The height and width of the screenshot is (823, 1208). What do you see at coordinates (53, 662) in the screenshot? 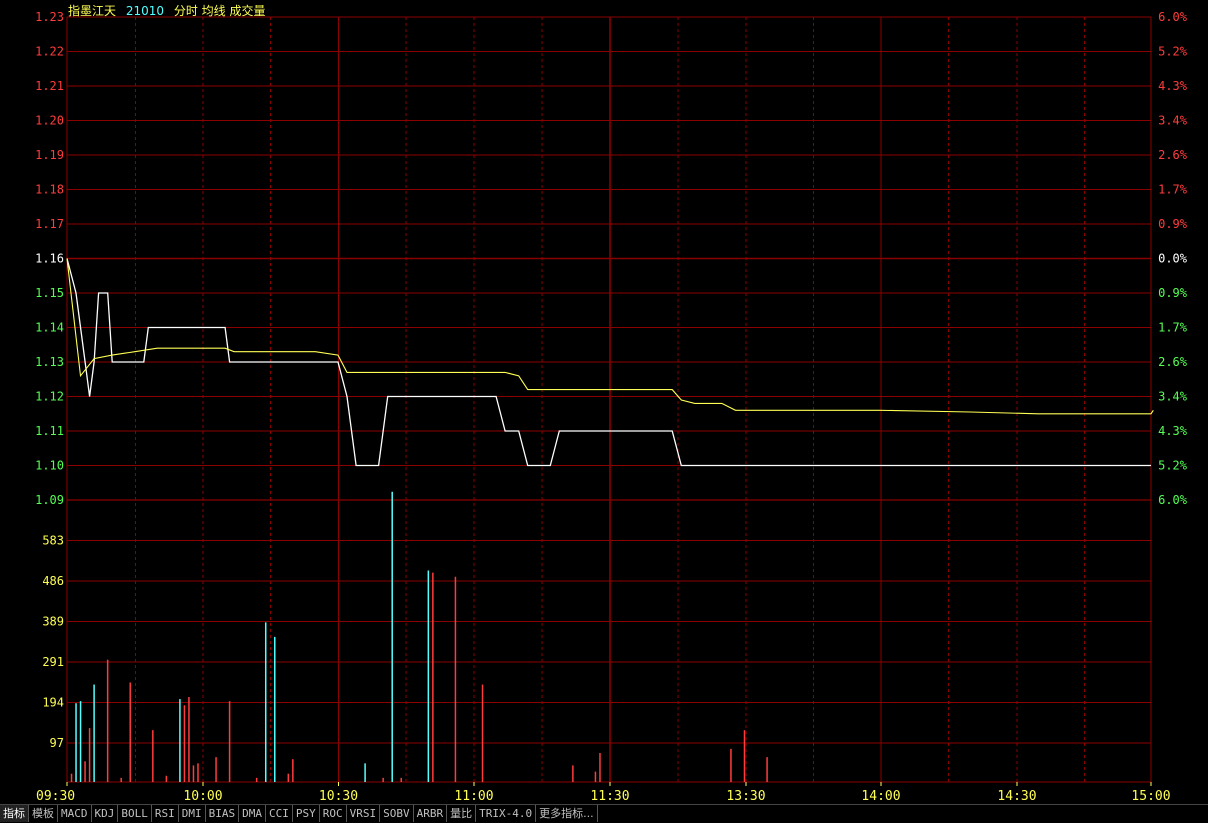
I see `volume-tick-label: 291` at bounding box center [53, 662].